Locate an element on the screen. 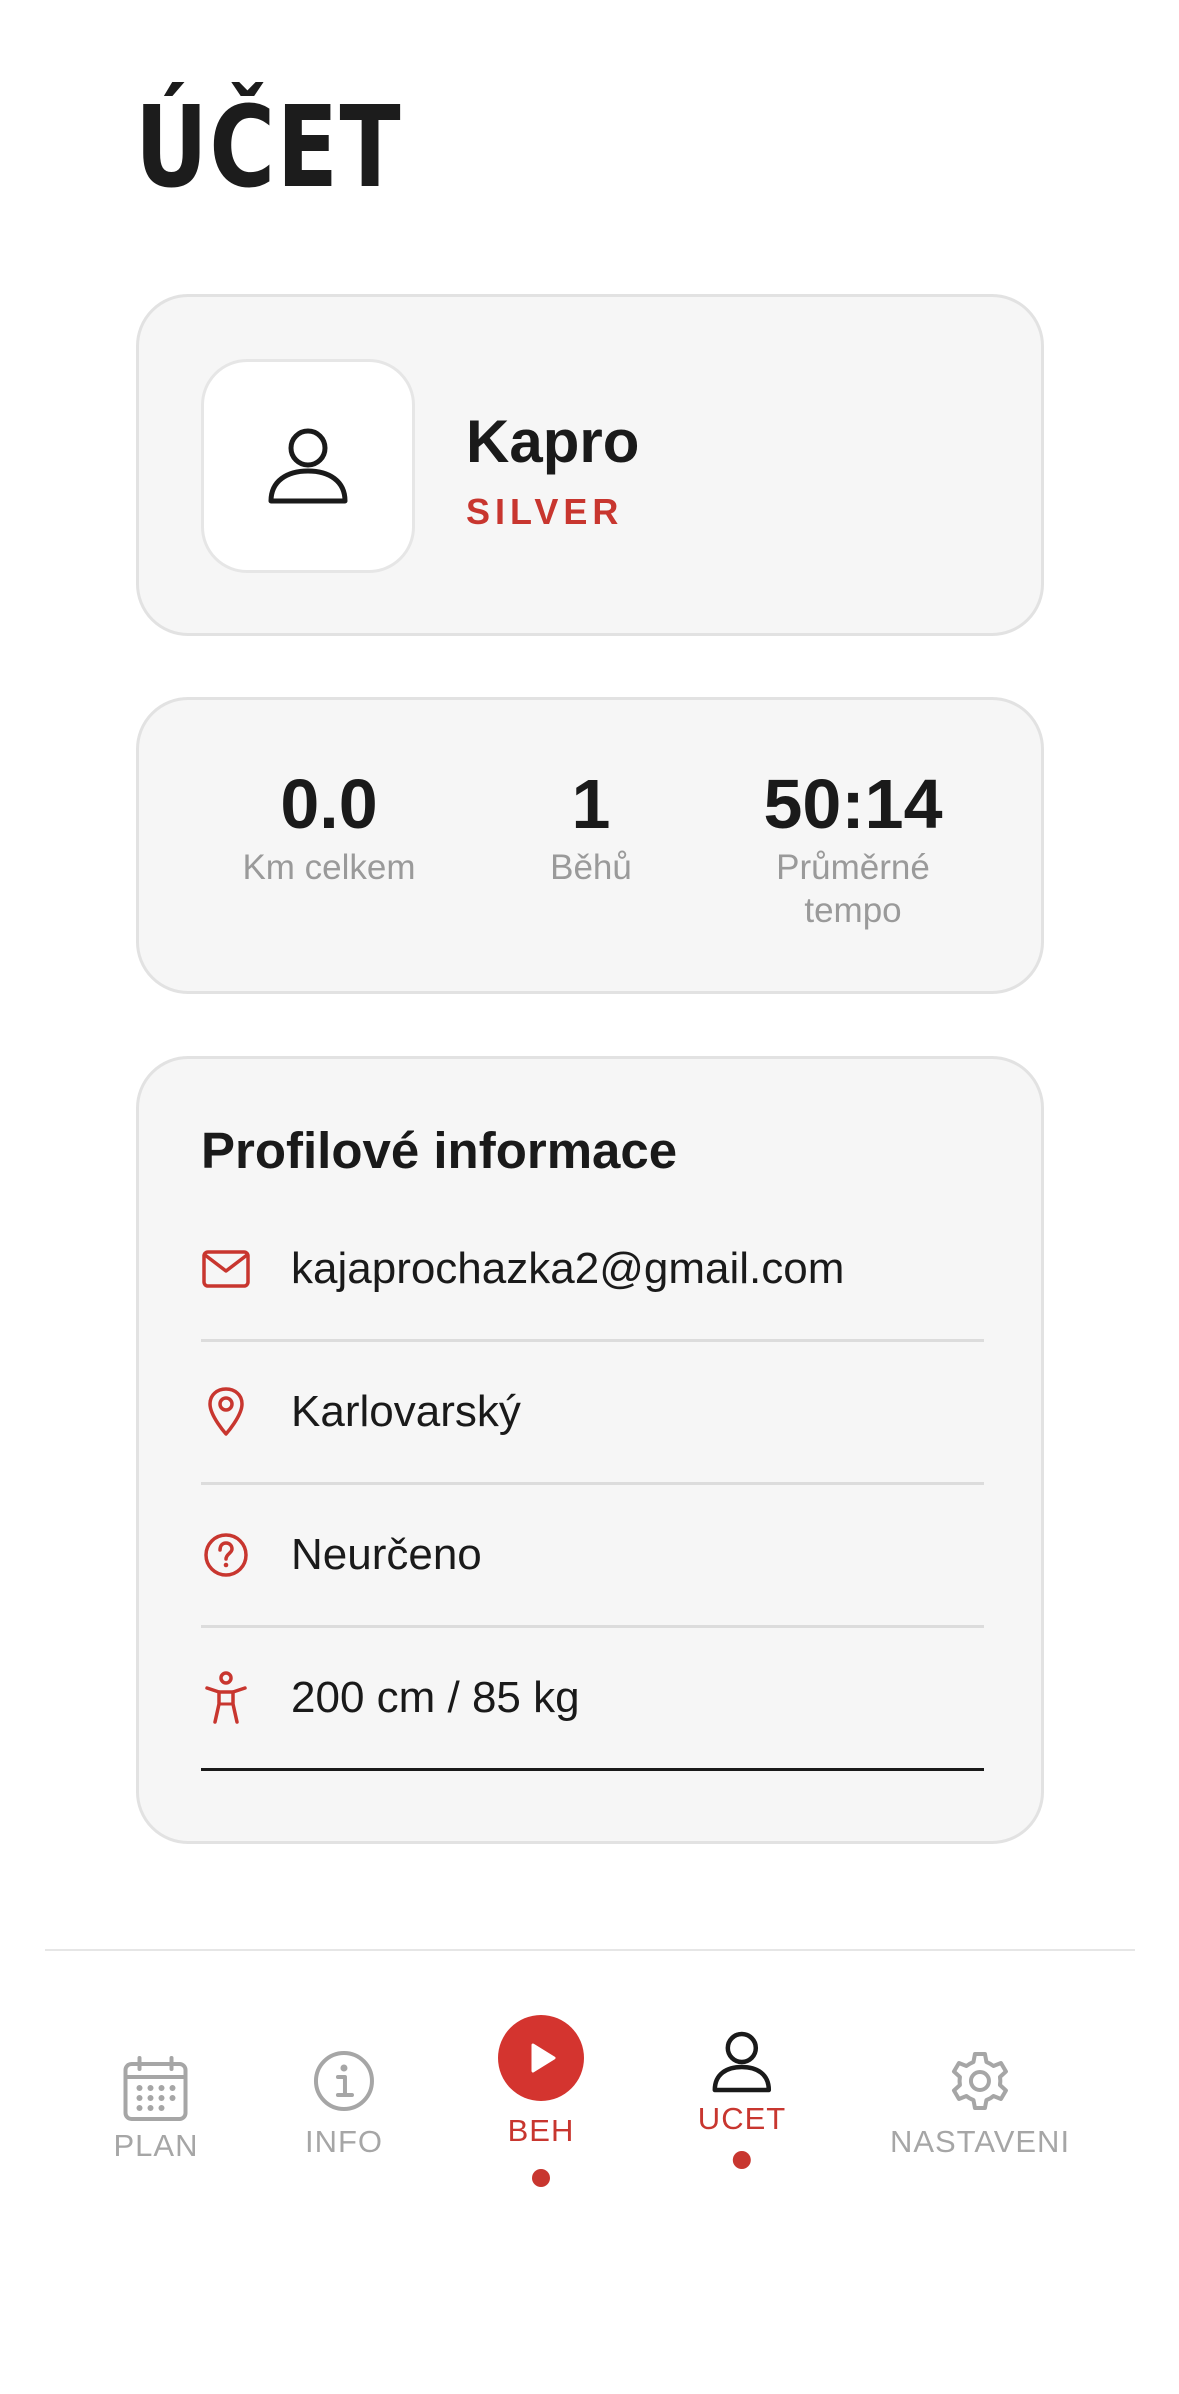  nav-item-plan: PLAN is located at coordinates (156, 2109).